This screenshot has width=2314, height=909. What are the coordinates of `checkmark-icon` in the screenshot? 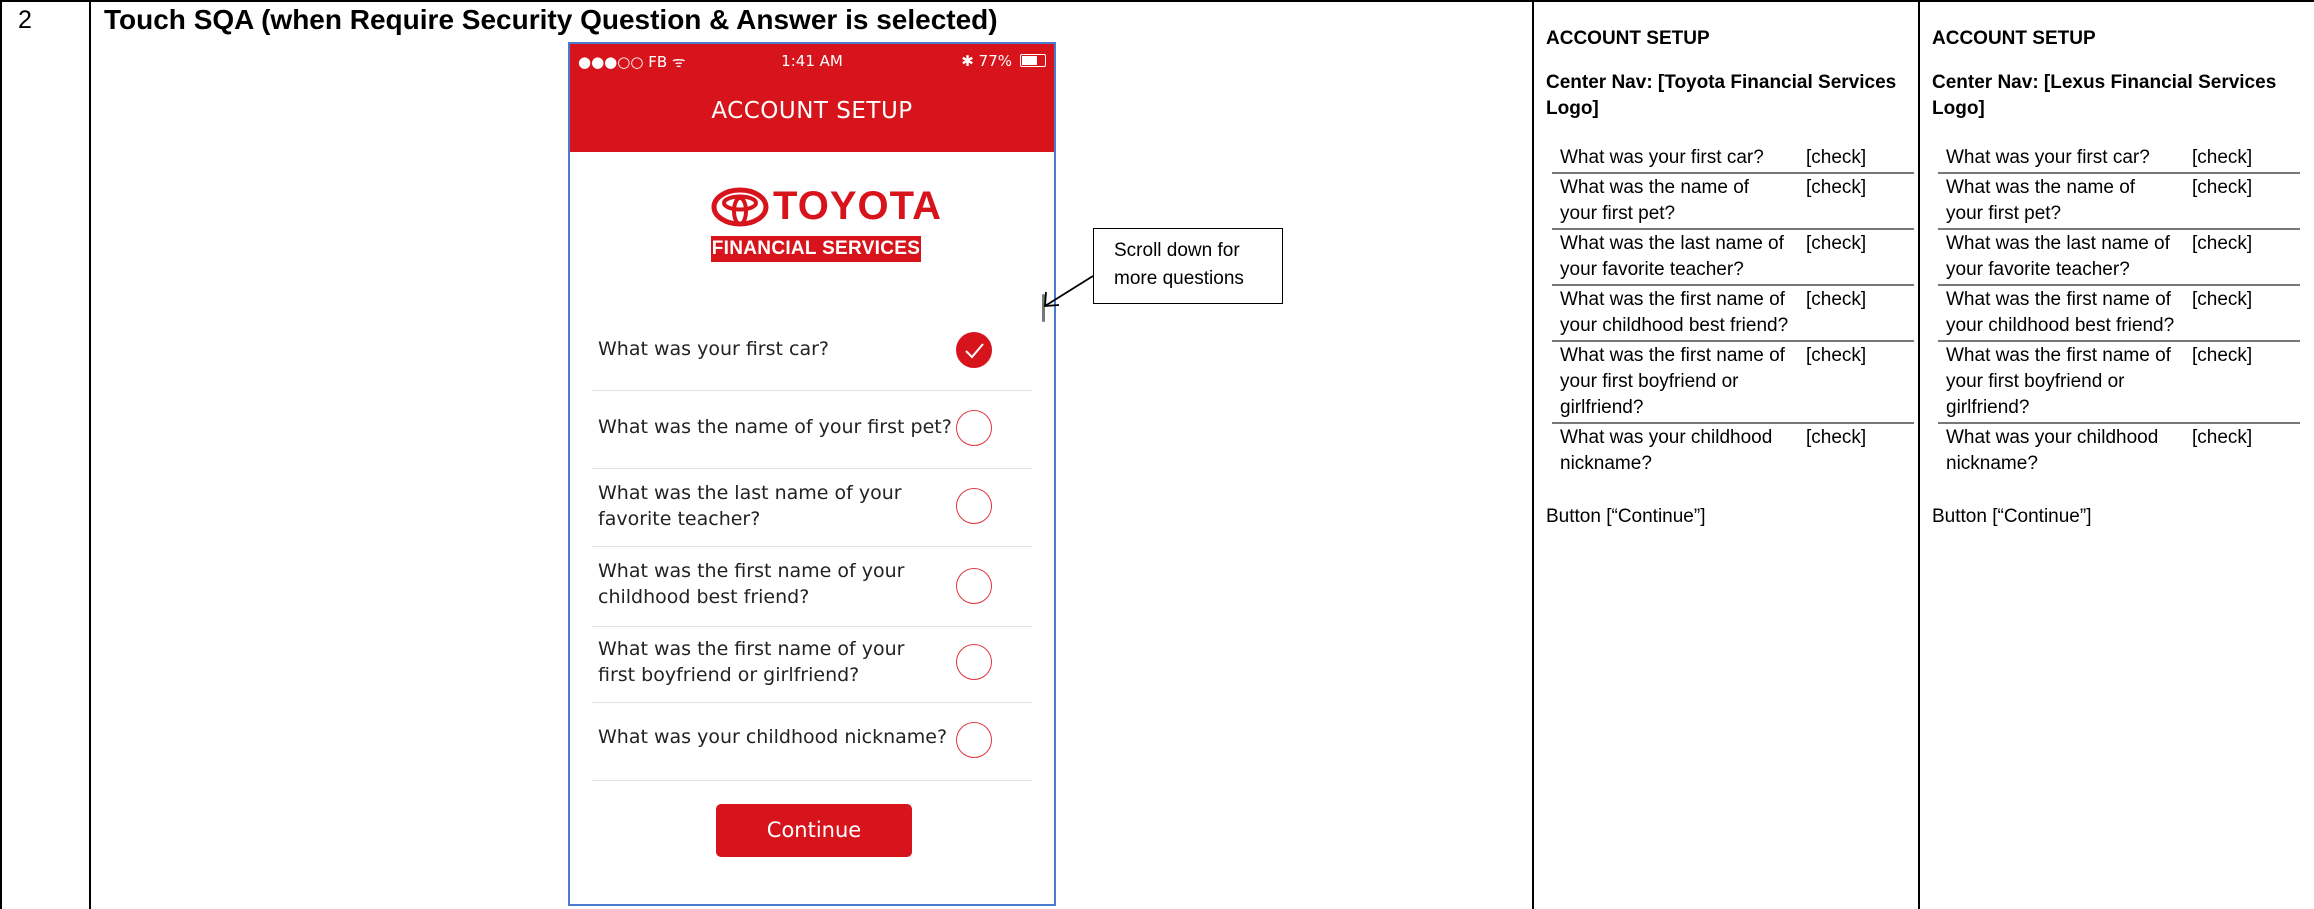 It's located at (974, 351).